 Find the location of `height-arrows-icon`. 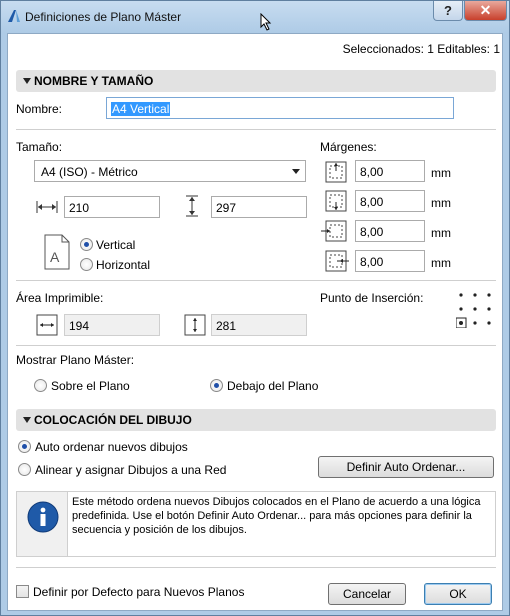

height-arrows-icon is located at coordinates (192, 206).